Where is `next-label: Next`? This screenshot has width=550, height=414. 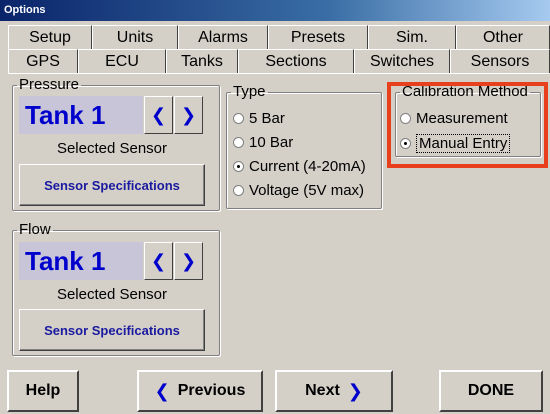
next-label: Next is located at coordinates (322, 390).